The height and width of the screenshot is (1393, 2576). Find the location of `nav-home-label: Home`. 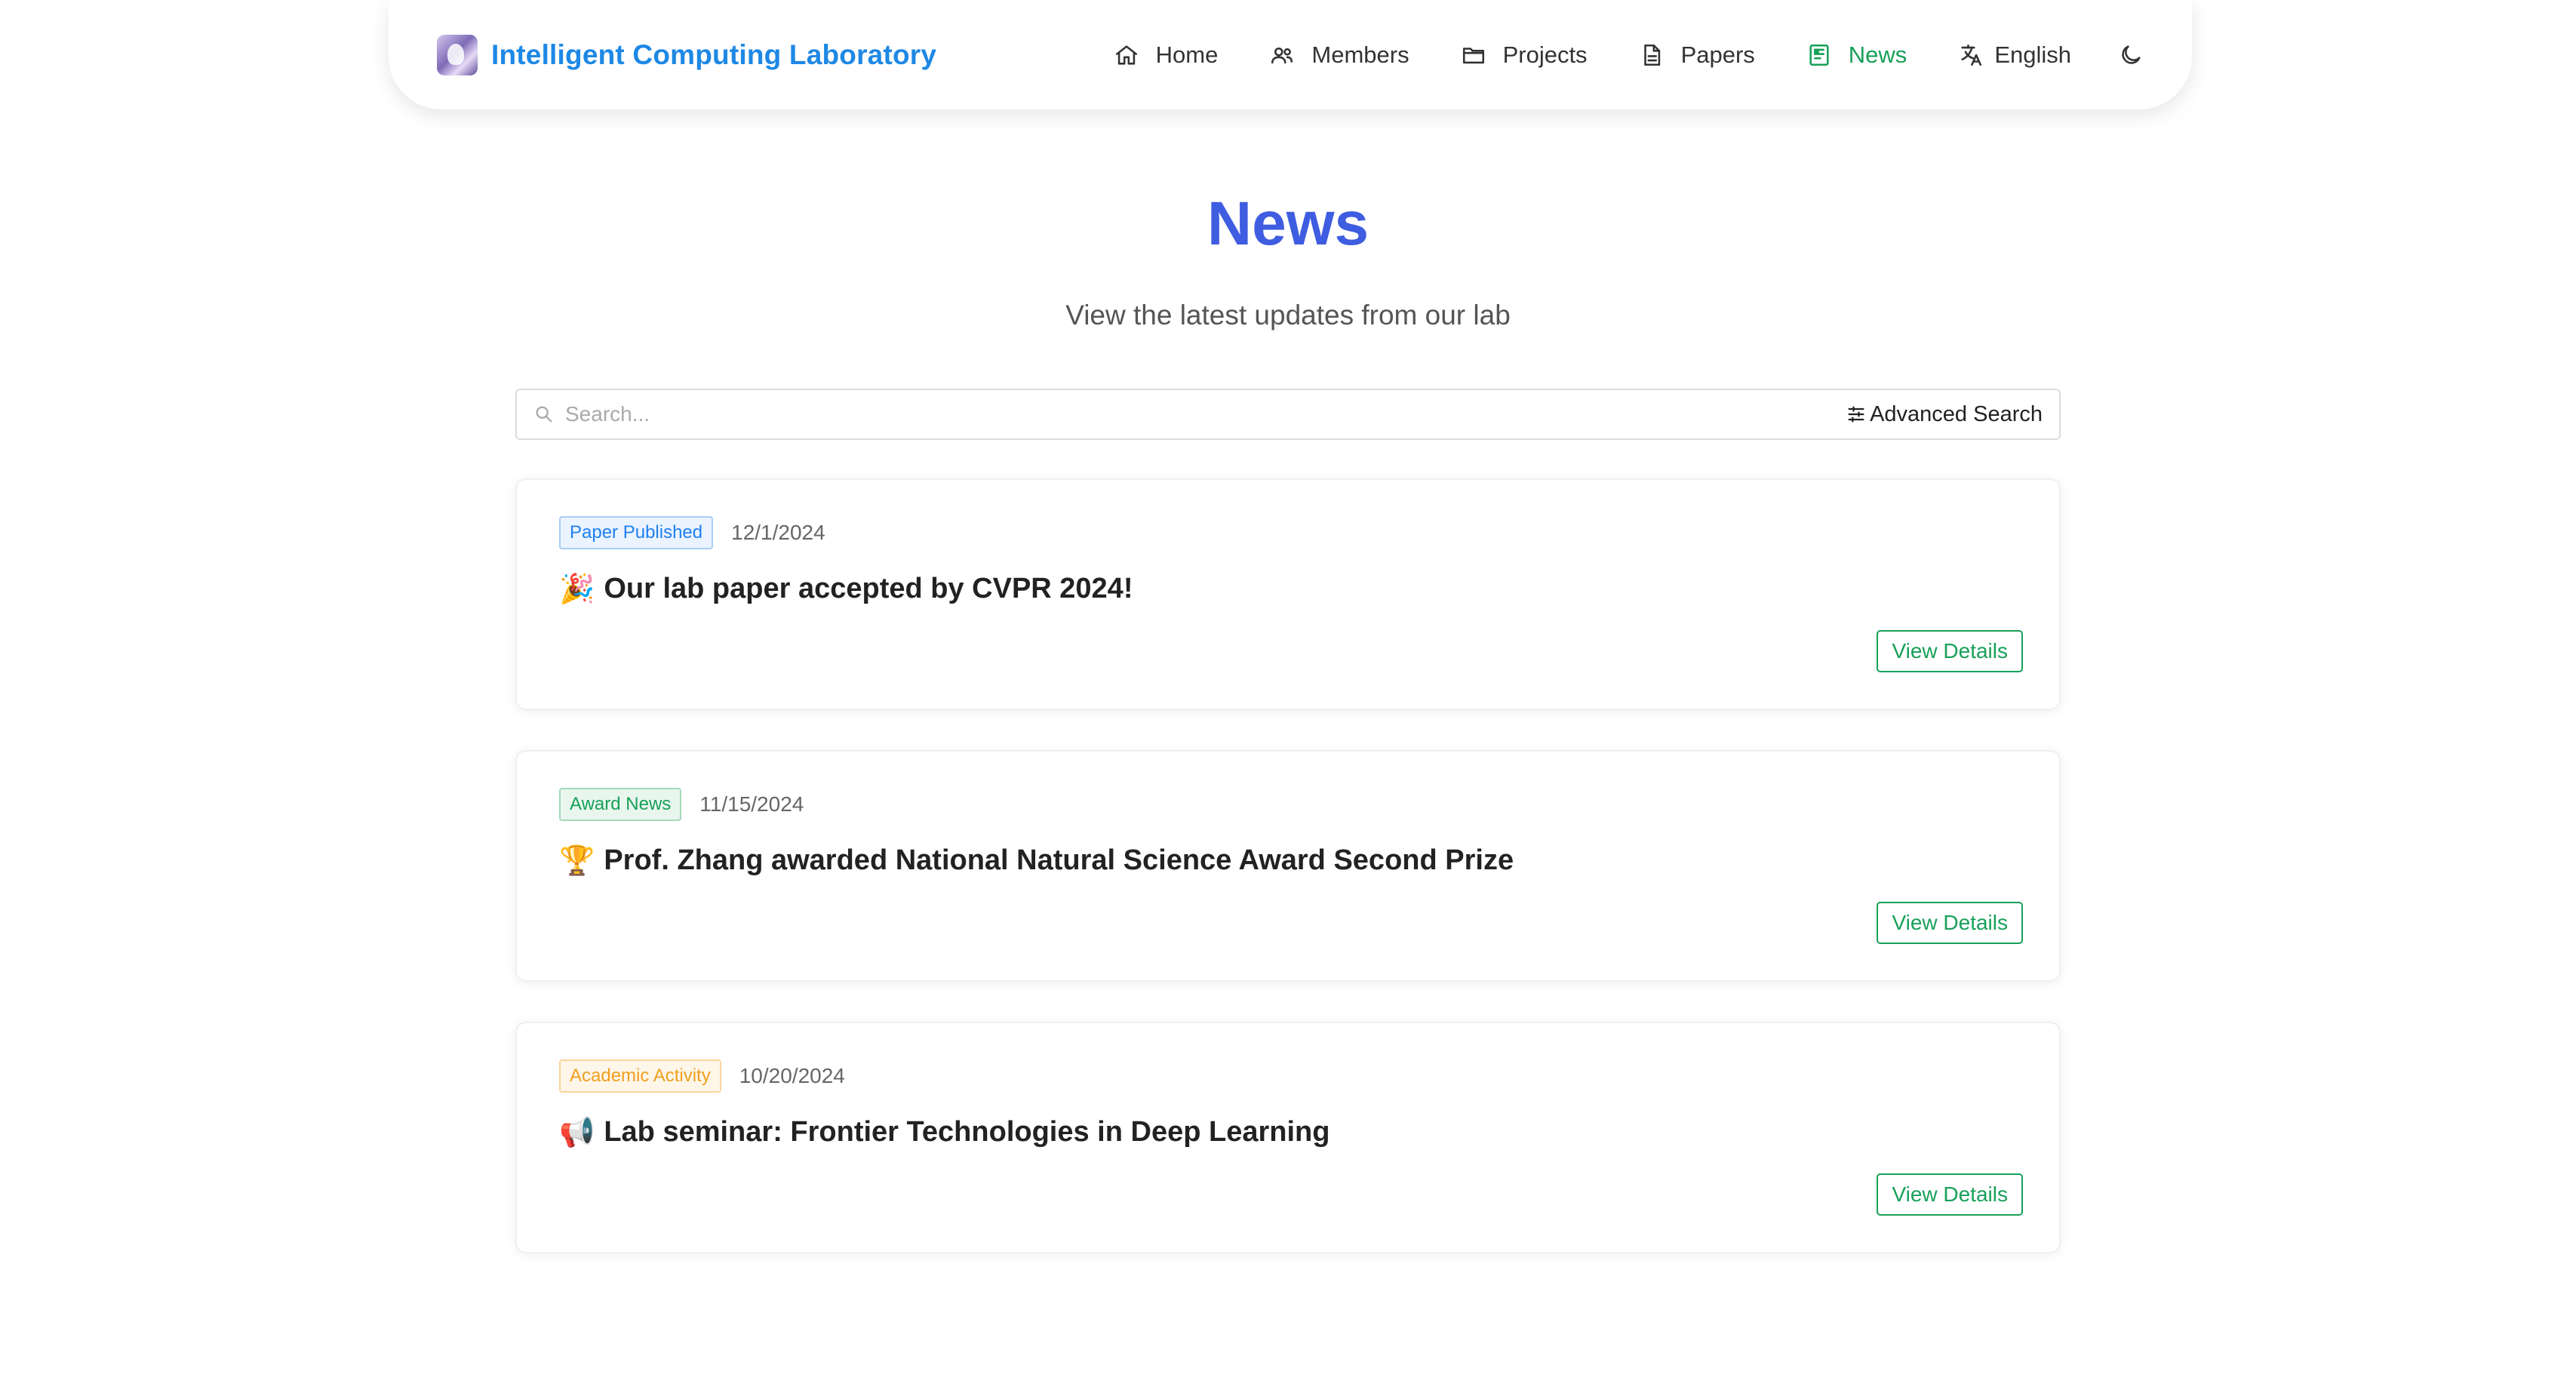

nav-home-label: Home is located at coordinates (1187, 54).